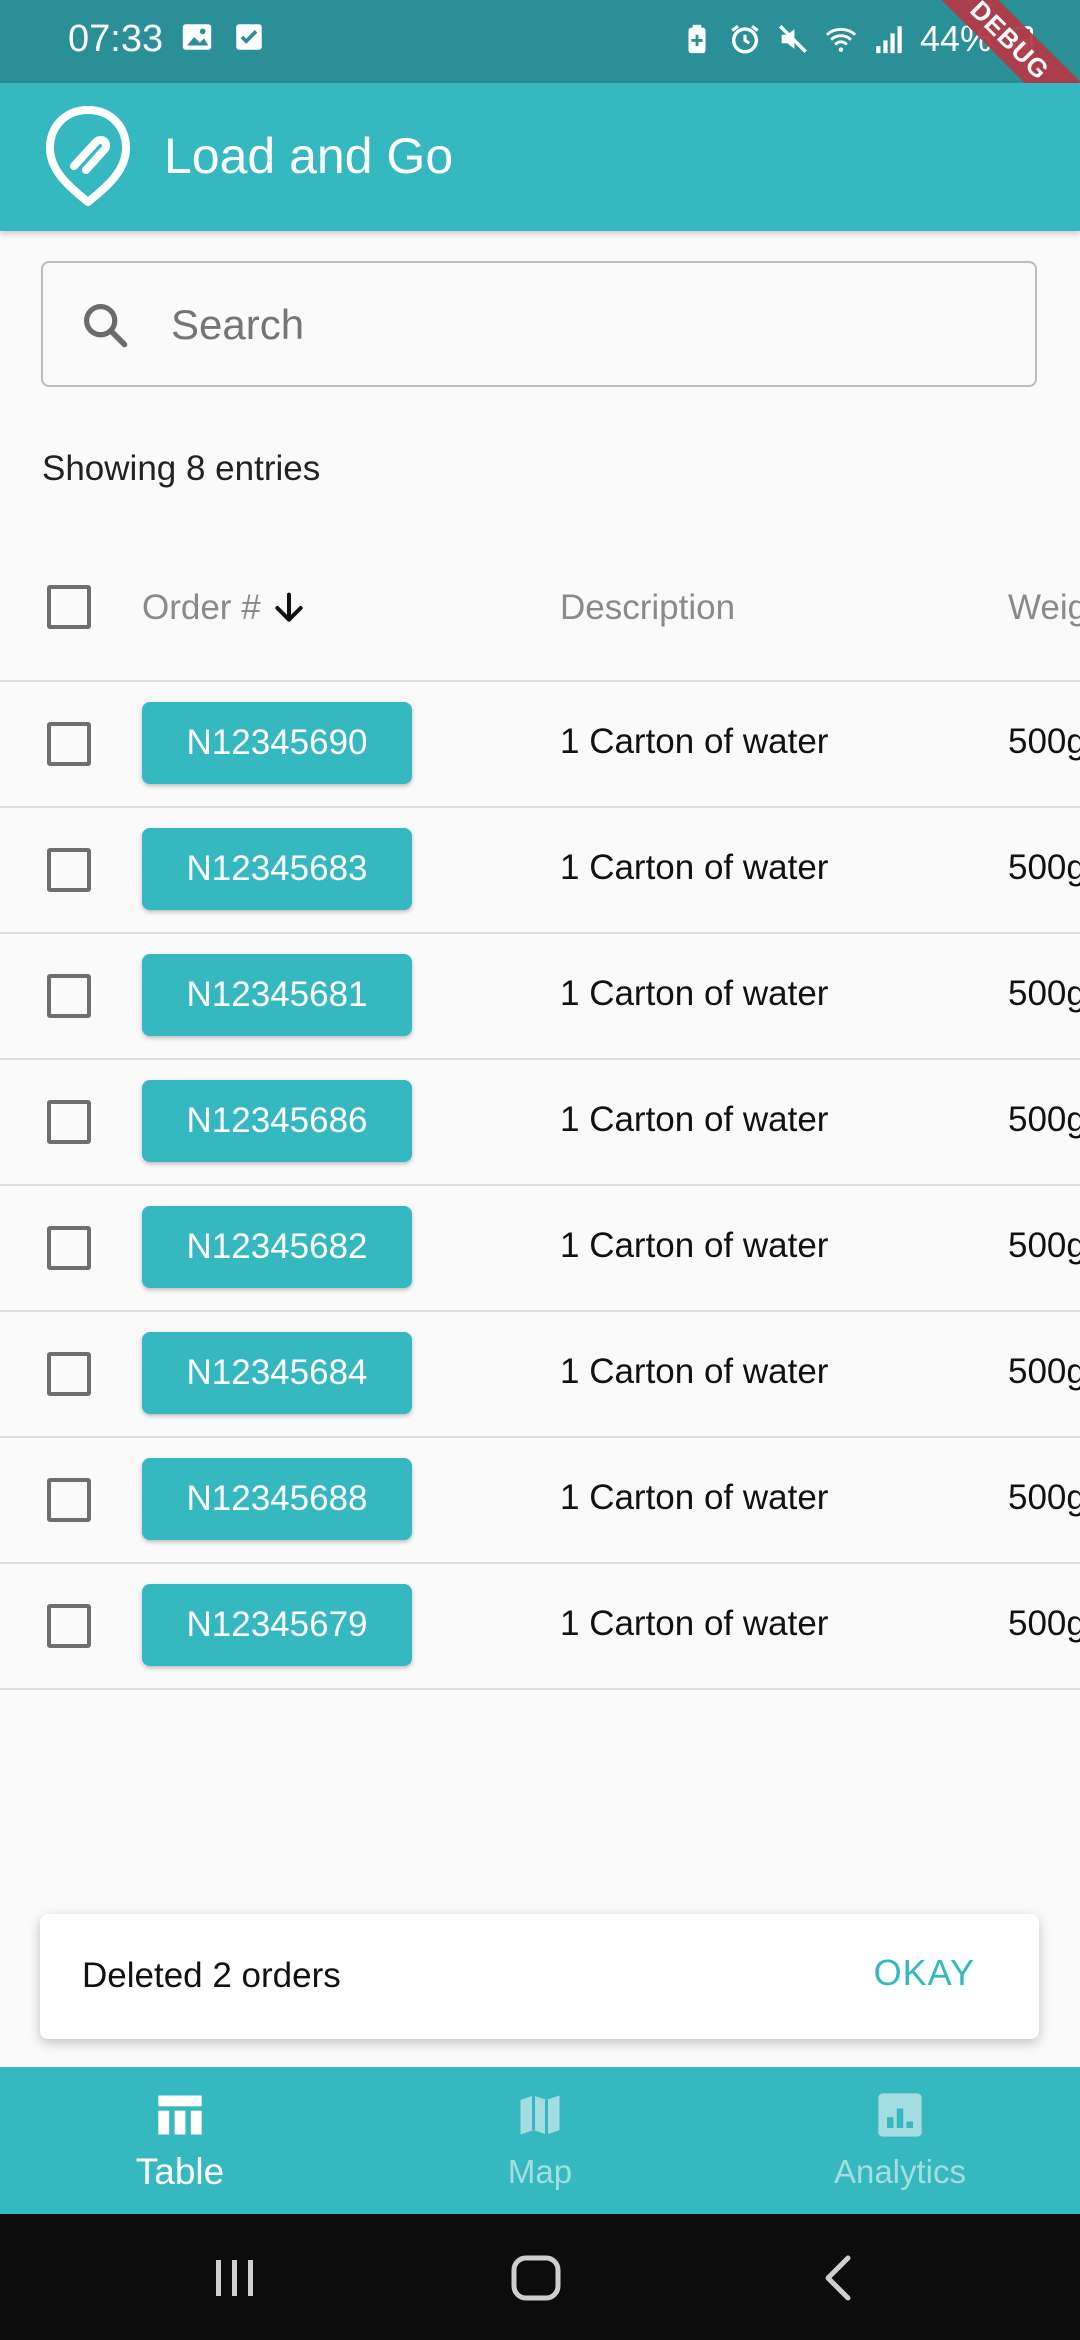 This screenshot has height=2340, width=1080. What do you see at coordinates (197, 37) in the screenshot?
I see `gallery-icon` at bounding box center [197, 37].